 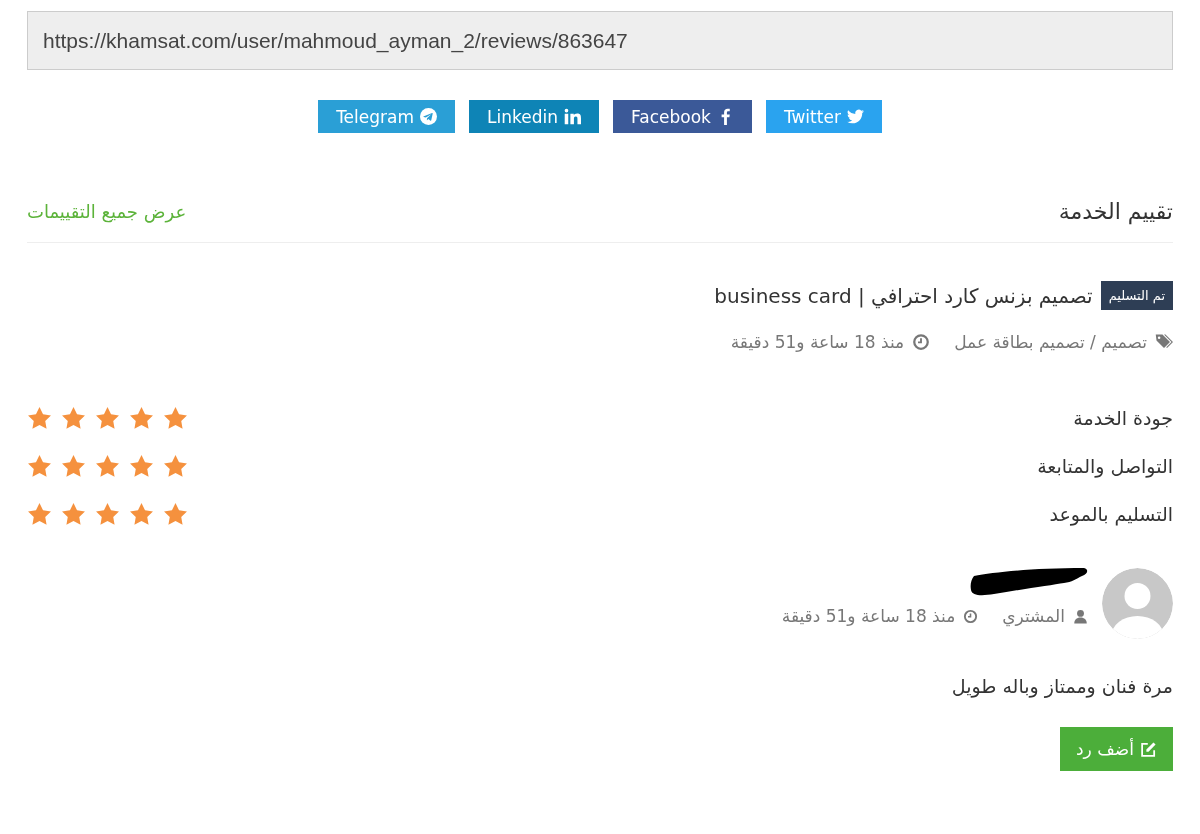 I want to click on status-badge: تم التسليم, so click(x=1136, y=295).